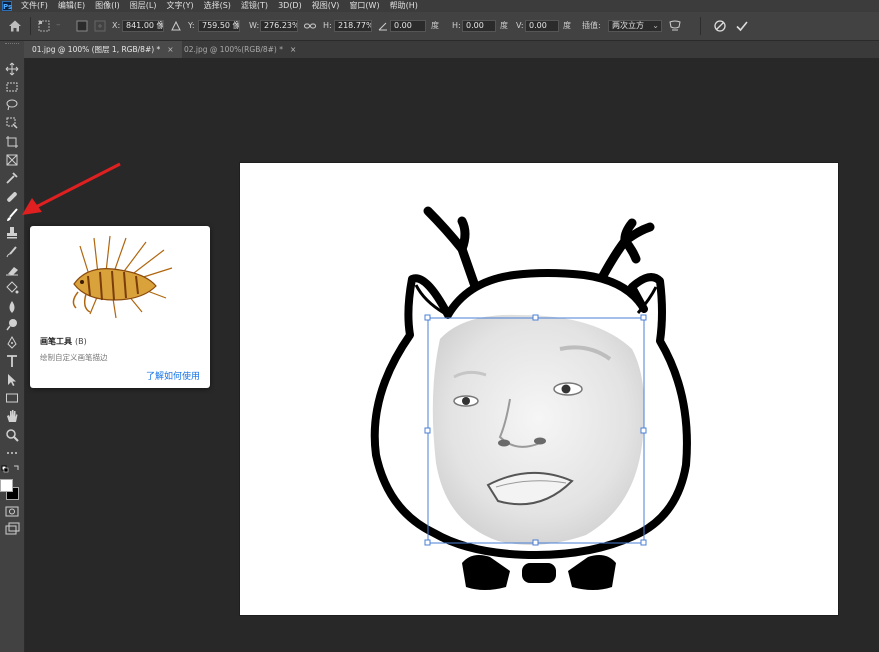 This screenshot has height=652, width=879. I want to click on lasso-tool-icon, so click(12, 105).